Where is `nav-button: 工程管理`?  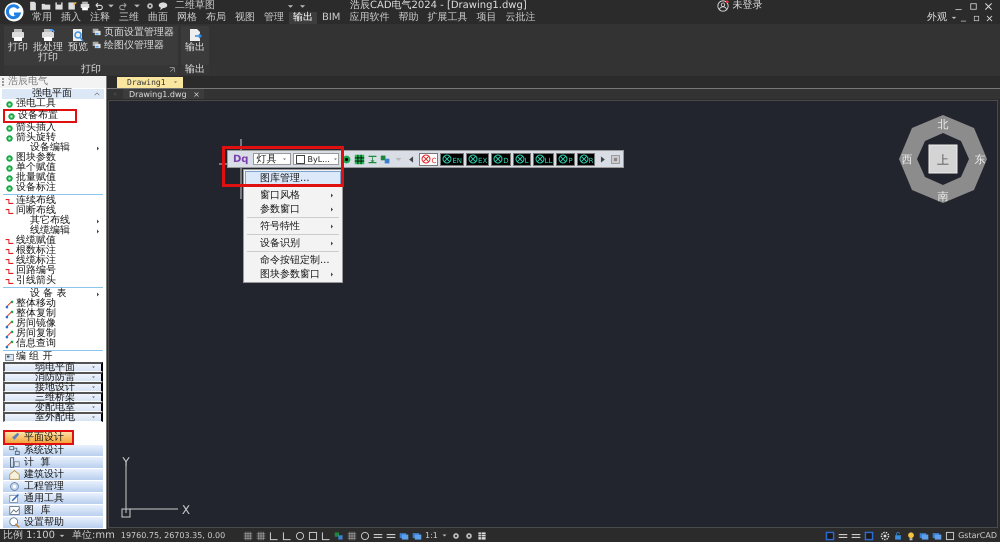 nav-button: 工程管理 is located at coordinates (53, 487).